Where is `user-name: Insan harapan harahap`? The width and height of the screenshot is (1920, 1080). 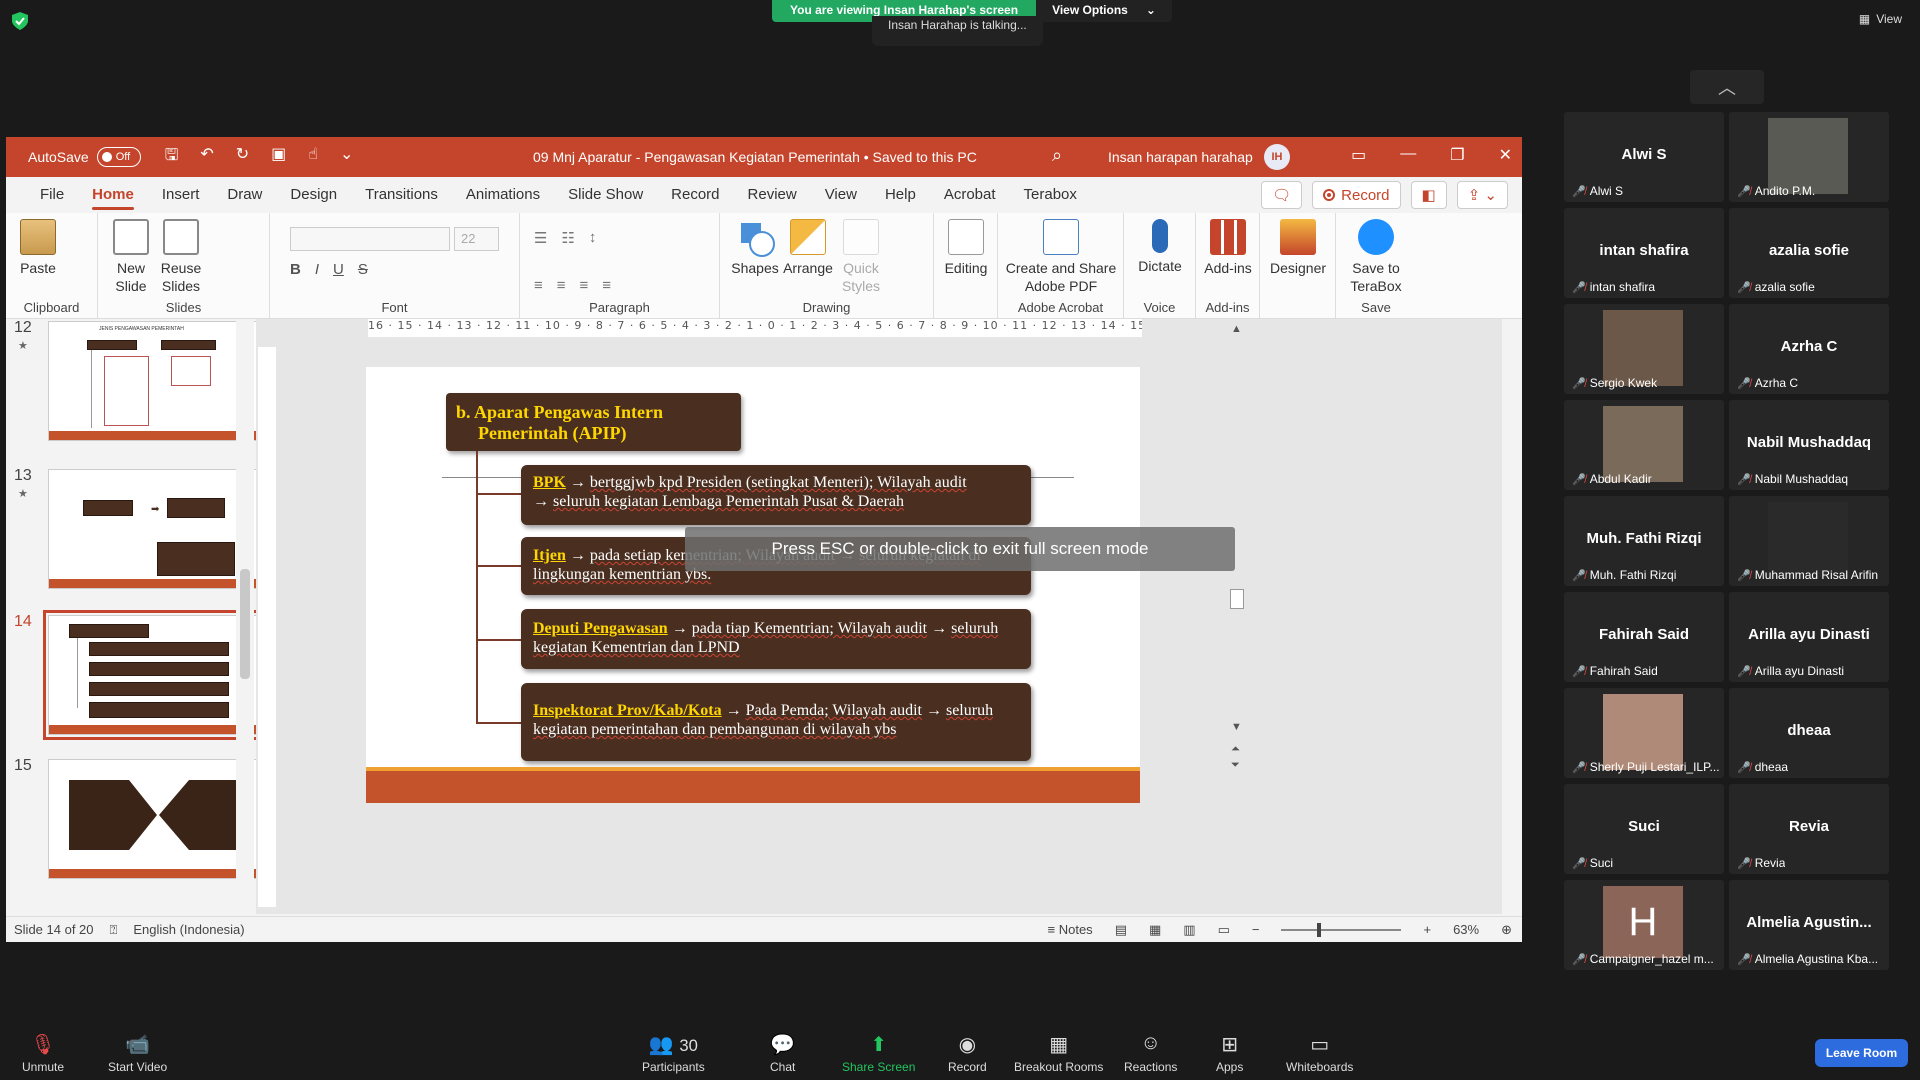
user-name: Insan harapan harahap is located at coordinates (1180, 157).